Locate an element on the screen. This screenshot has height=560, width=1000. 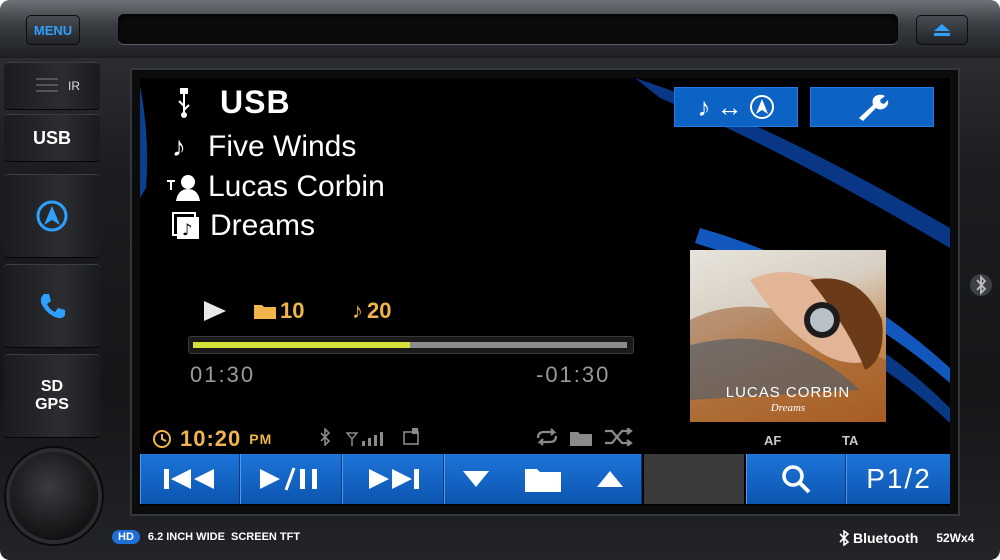
next-track-button is located at coordinates (393, 479).